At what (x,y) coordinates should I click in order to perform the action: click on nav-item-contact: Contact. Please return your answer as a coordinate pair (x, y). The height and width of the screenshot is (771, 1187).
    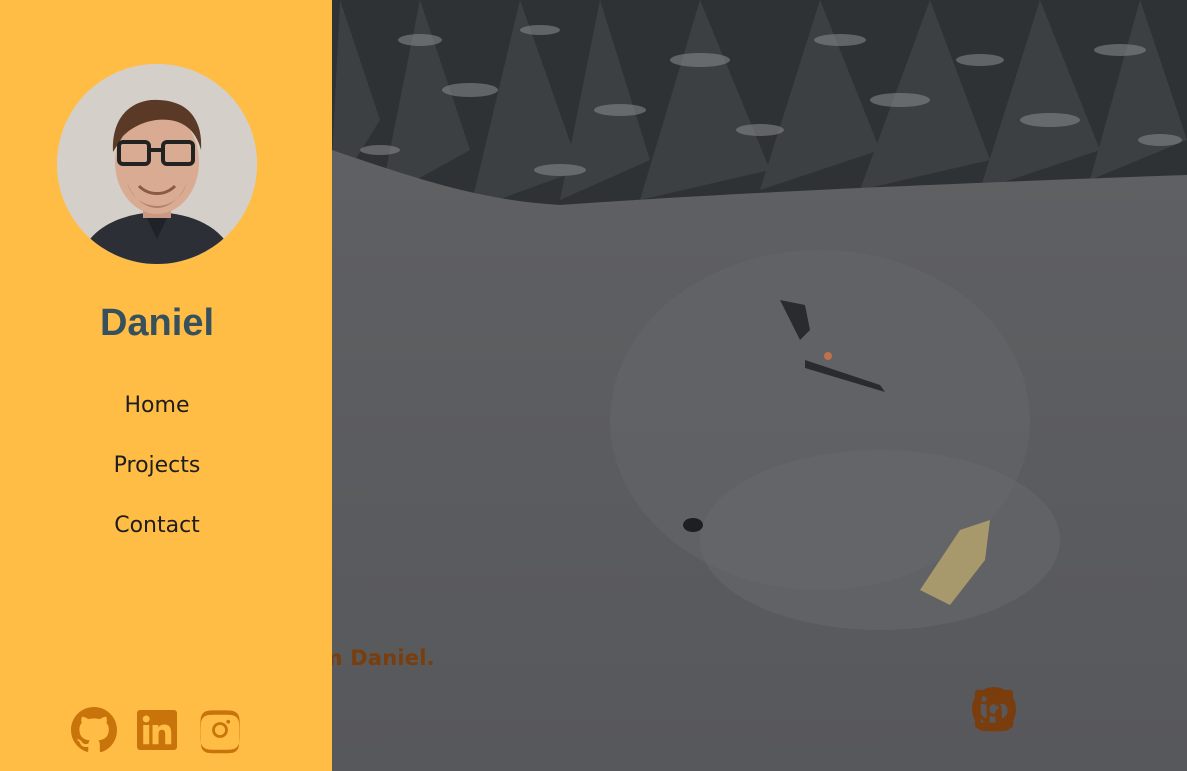
    Looking at the image, I should click on (157, 538).